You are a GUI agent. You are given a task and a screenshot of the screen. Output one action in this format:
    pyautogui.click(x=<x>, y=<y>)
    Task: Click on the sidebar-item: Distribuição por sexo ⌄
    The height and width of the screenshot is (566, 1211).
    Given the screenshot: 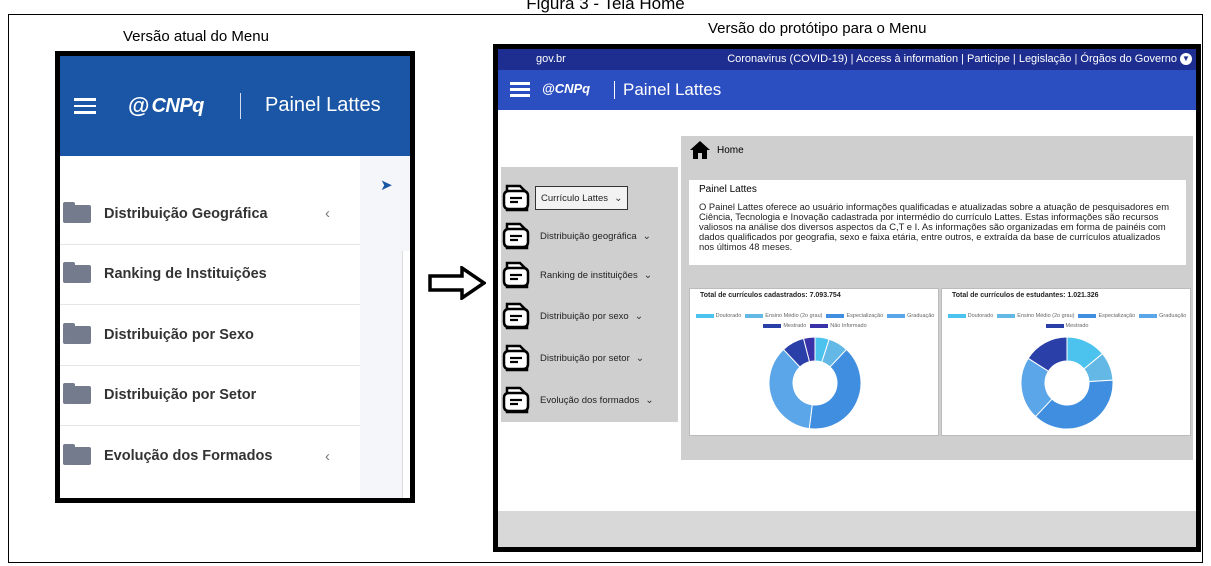 What is the action you would take?
    pyautogui.click(x=587, y=316)
    